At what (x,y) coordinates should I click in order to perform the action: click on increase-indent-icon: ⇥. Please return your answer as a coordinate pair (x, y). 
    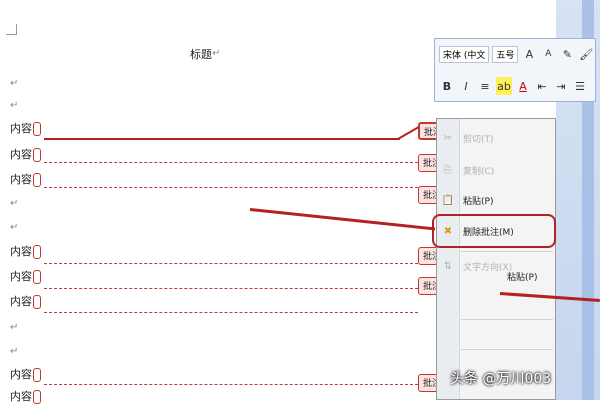
    Looking at the image, I should click on (561, 86).